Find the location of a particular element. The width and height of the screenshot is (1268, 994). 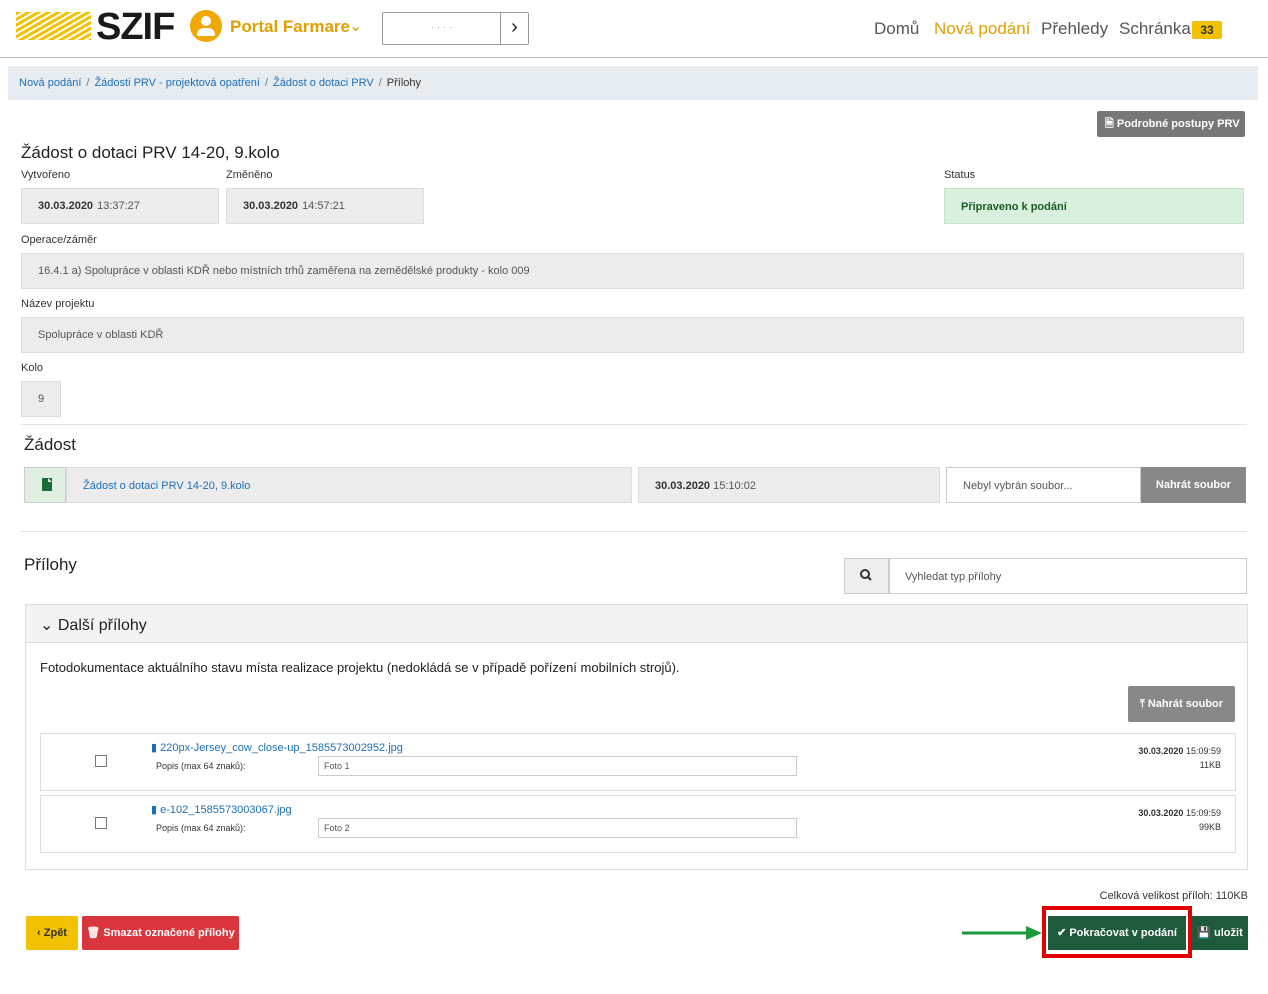

attachment-description-input: Foto 1 is located at coordinates (557, 766).